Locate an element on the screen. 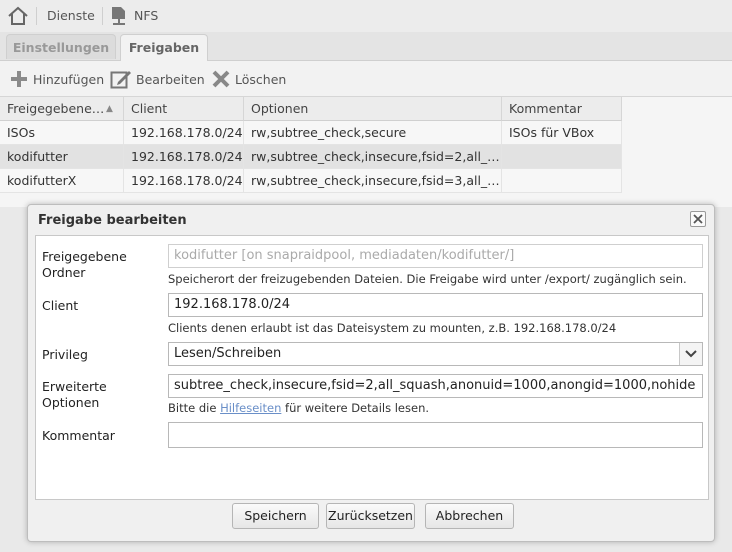 This screenshot has height=552, width=732. network-share-icon is located at coordinates (118, 16).